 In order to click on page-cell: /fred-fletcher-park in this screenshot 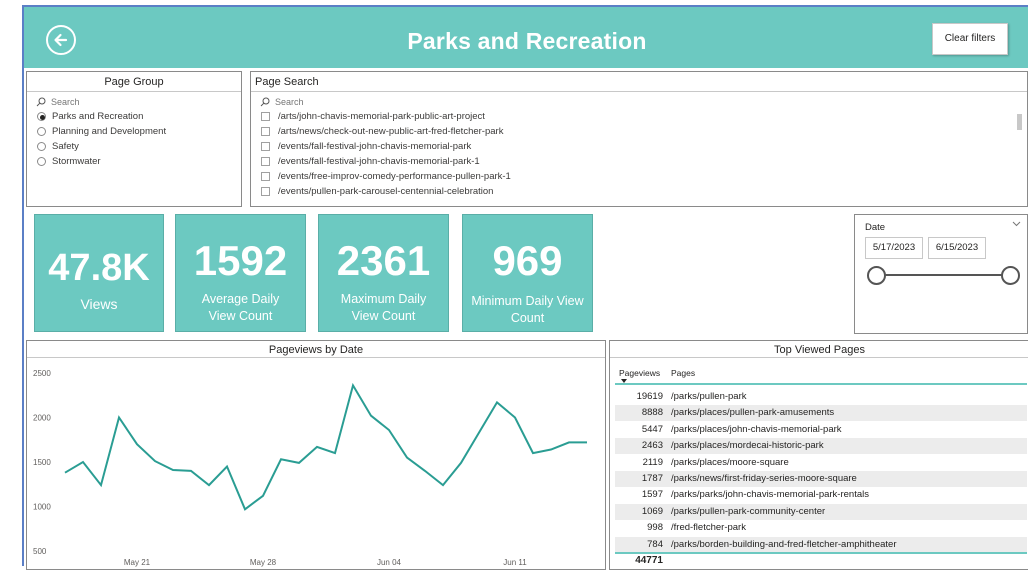, I will do `click(708, 528)`.